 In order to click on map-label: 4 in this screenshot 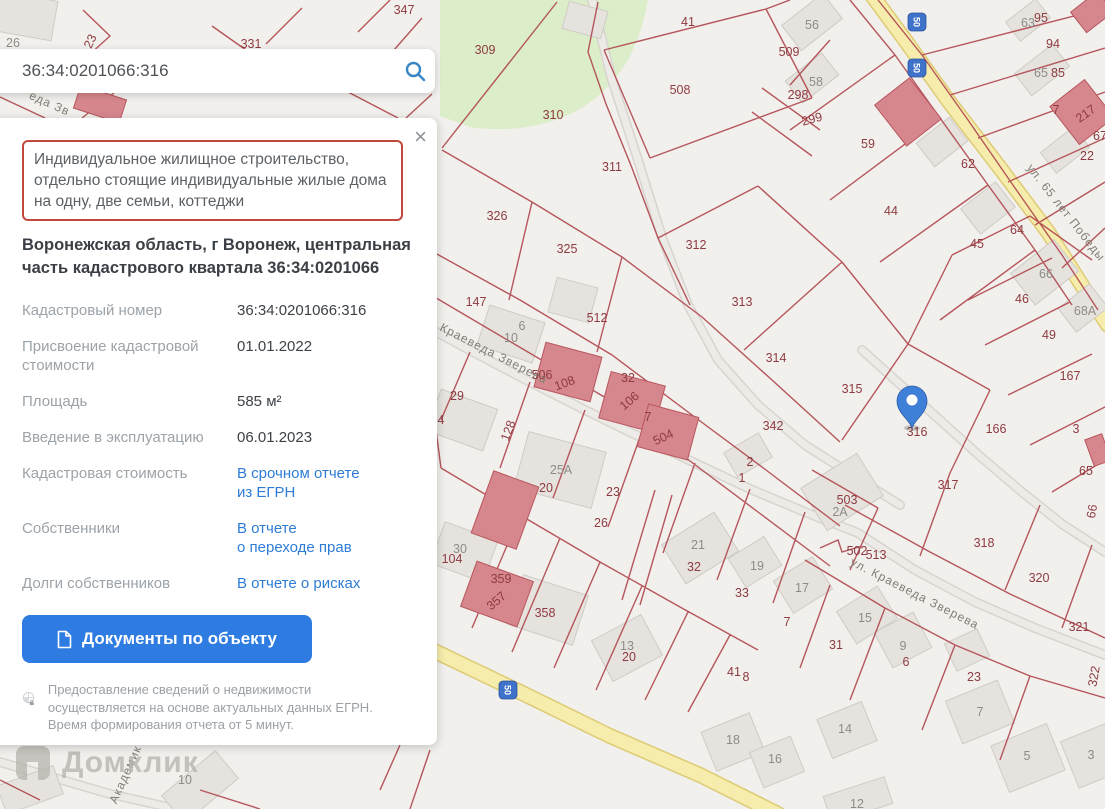, I will do `click(441, 420)`.